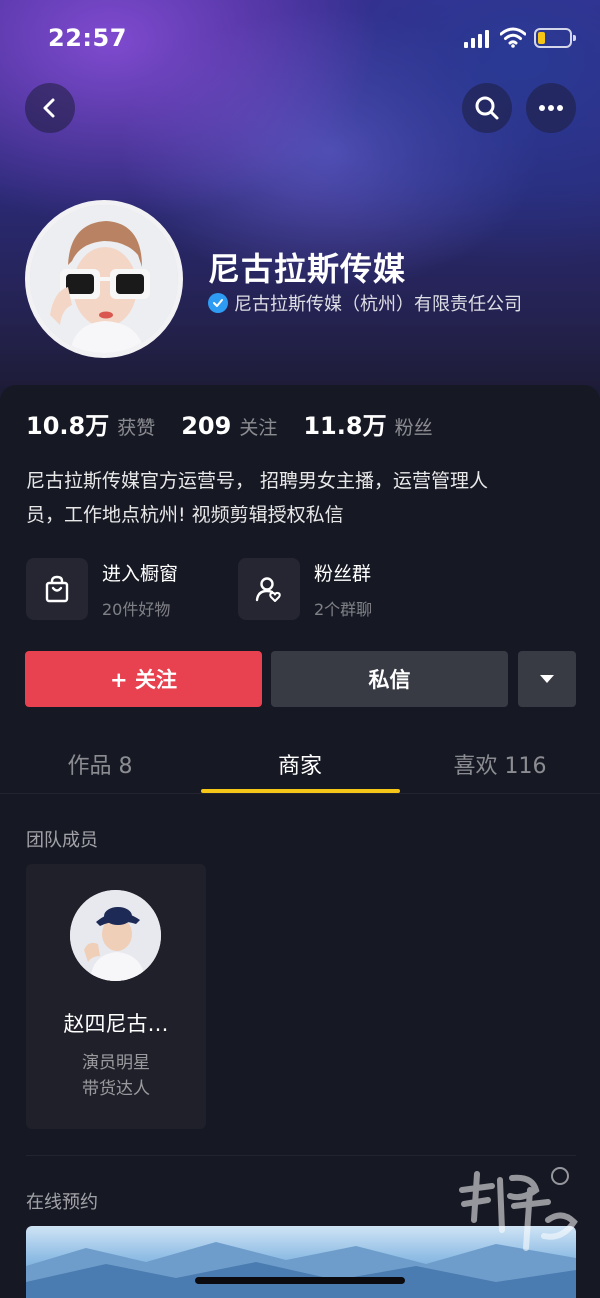 Image resolution: width=600 pixels, height=1298 pixels. What do you see at coordinates (136, 609) in the screenshot?
I see `showcase-subtitle: 20件好物` at bounding box center [136, 609].